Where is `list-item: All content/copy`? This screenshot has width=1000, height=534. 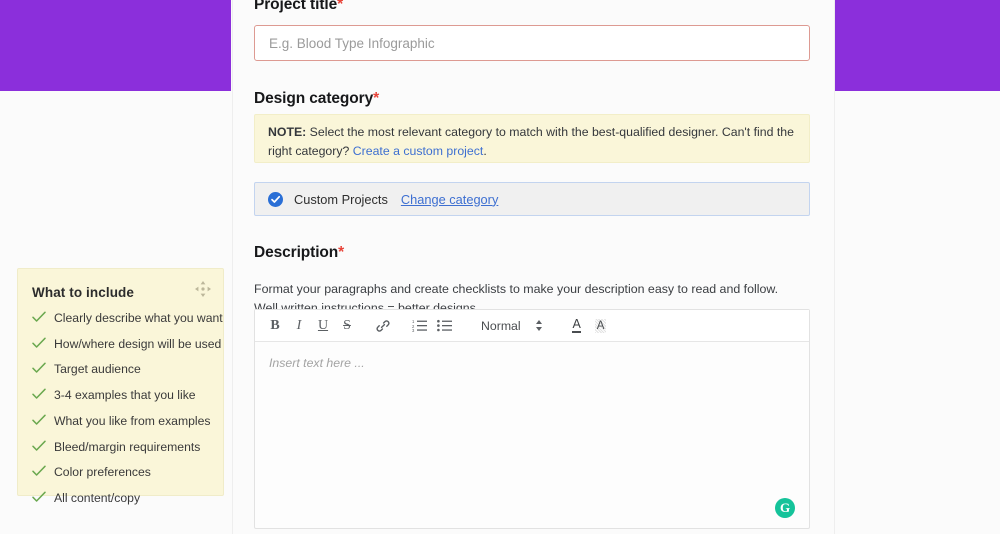 list-item: All content/copy is located at coordinates (120, 497).